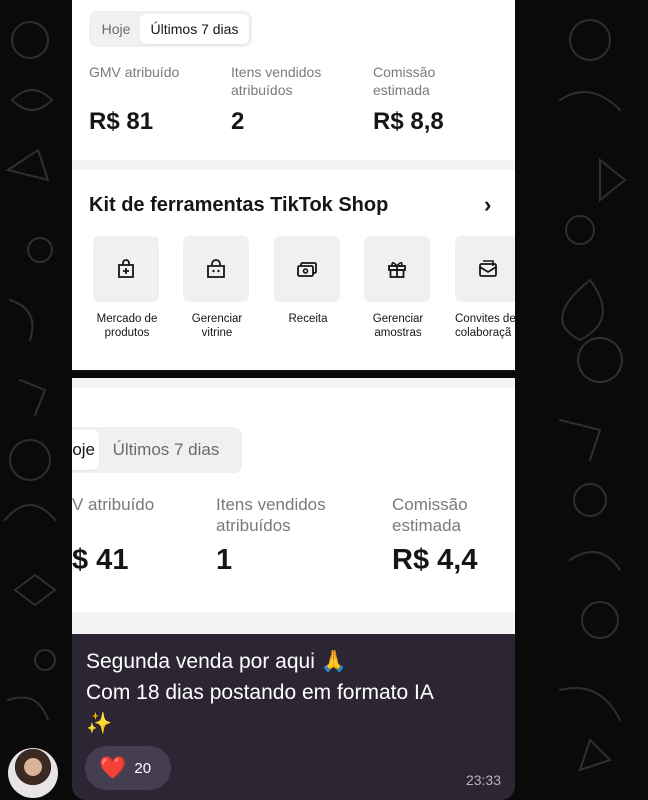  What do you see at coordinates (127, 326) in the screenshot?
I see `tool-label: Mercado de produtos` at bounding box center [127, 326].